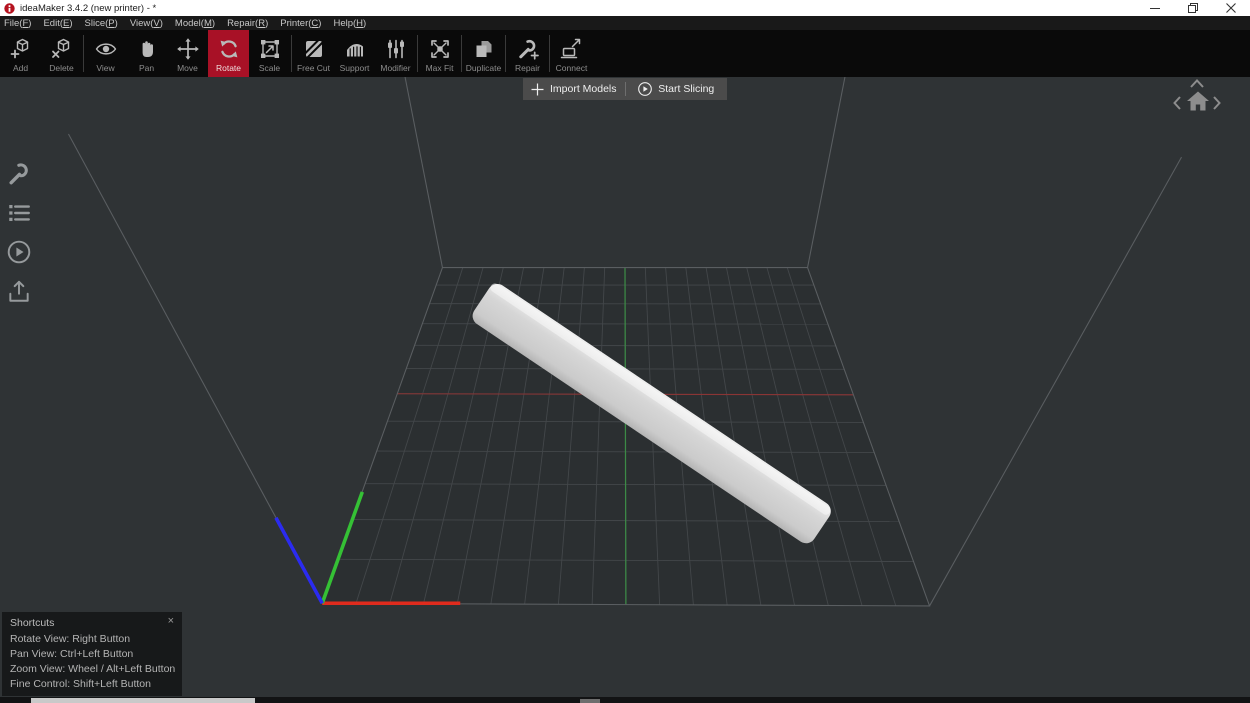  Describe the element at coordinates (229, 49) in the screenshot. I see `rotate-arrows-icon` at that location.